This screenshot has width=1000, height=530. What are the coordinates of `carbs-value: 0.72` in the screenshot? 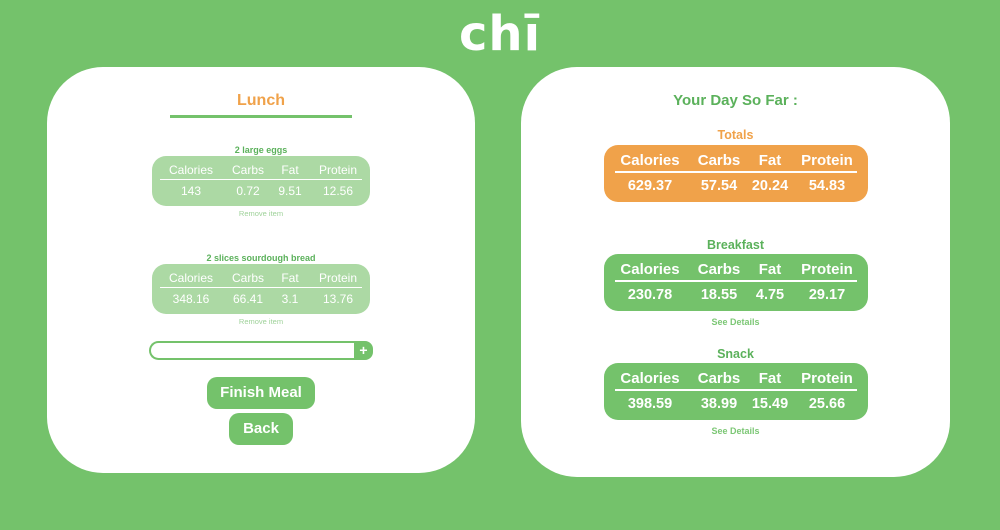 It's located at (248, 191).